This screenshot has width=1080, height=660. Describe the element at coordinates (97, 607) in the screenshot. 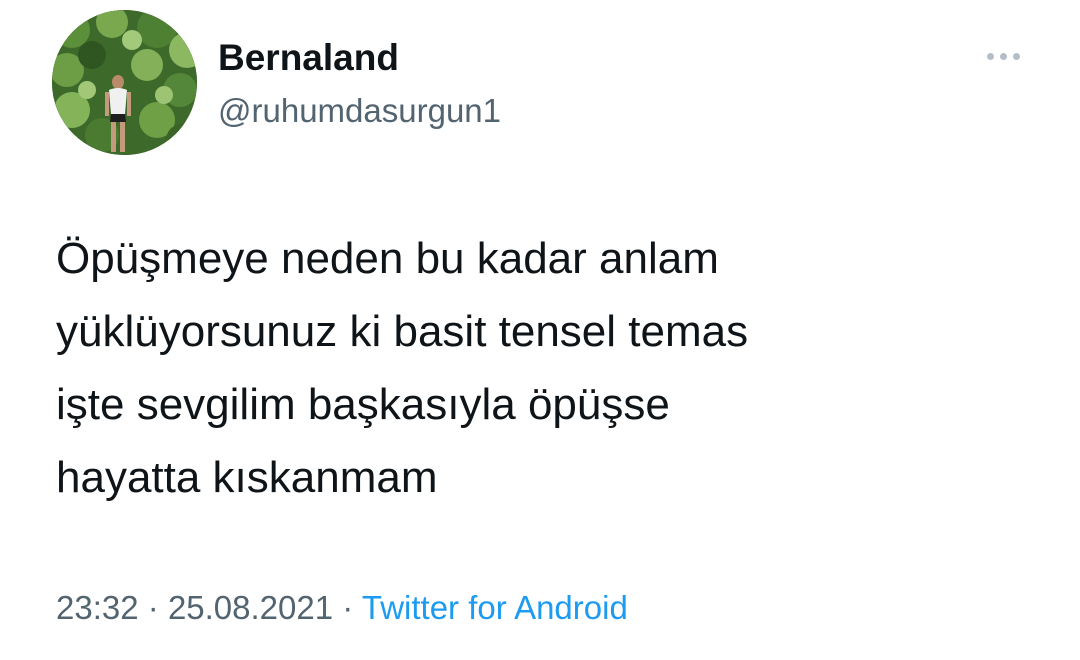

I see `tweet-time: 23:32` at that location.